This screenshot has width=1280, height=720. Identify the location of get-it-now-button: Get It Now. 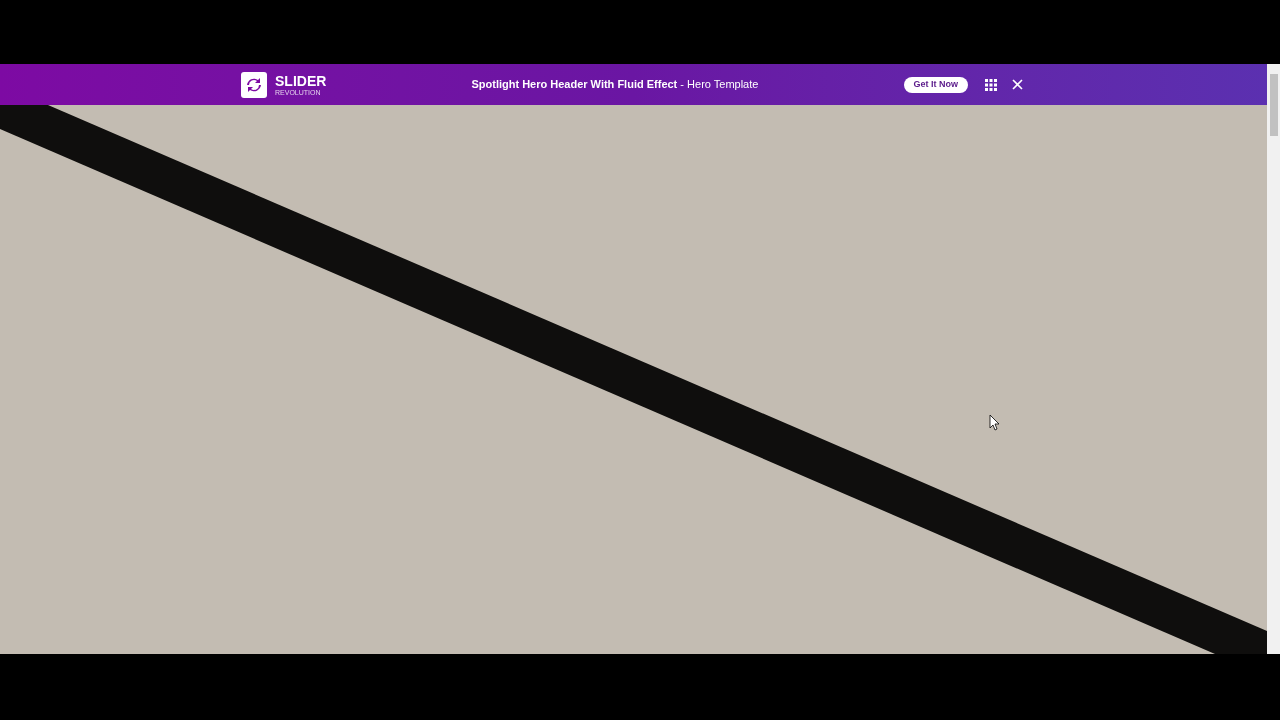
(935, 84).